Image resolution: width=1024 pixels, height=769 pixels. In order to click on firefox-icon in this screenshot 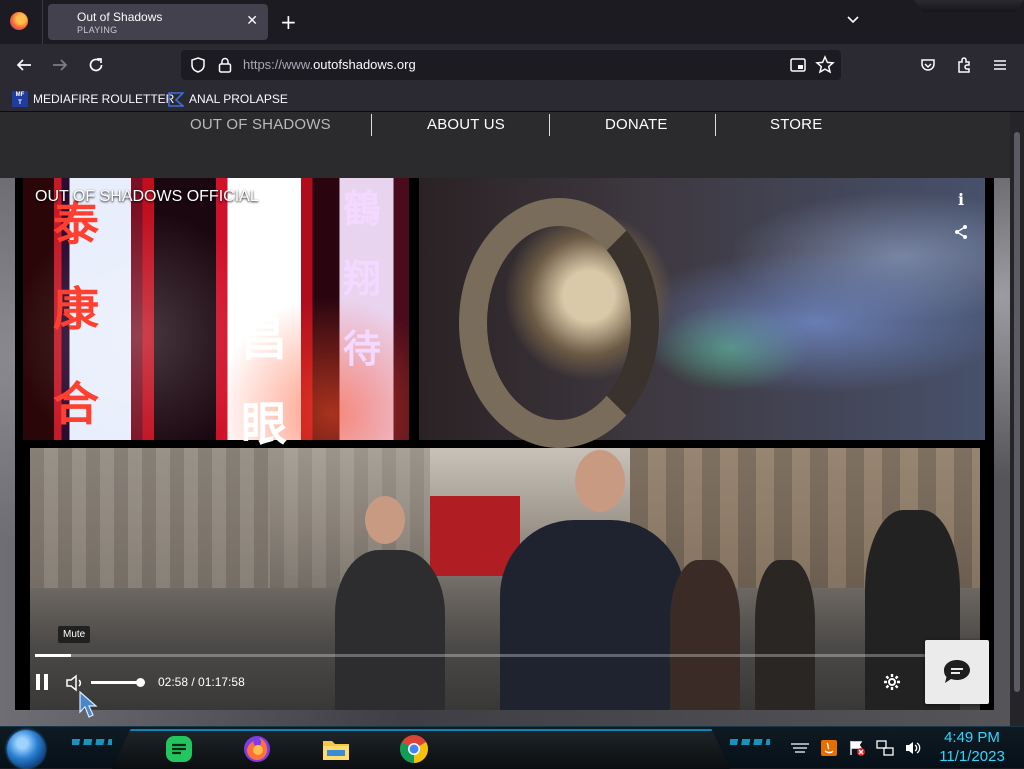, I will do `click(257, 749)`.